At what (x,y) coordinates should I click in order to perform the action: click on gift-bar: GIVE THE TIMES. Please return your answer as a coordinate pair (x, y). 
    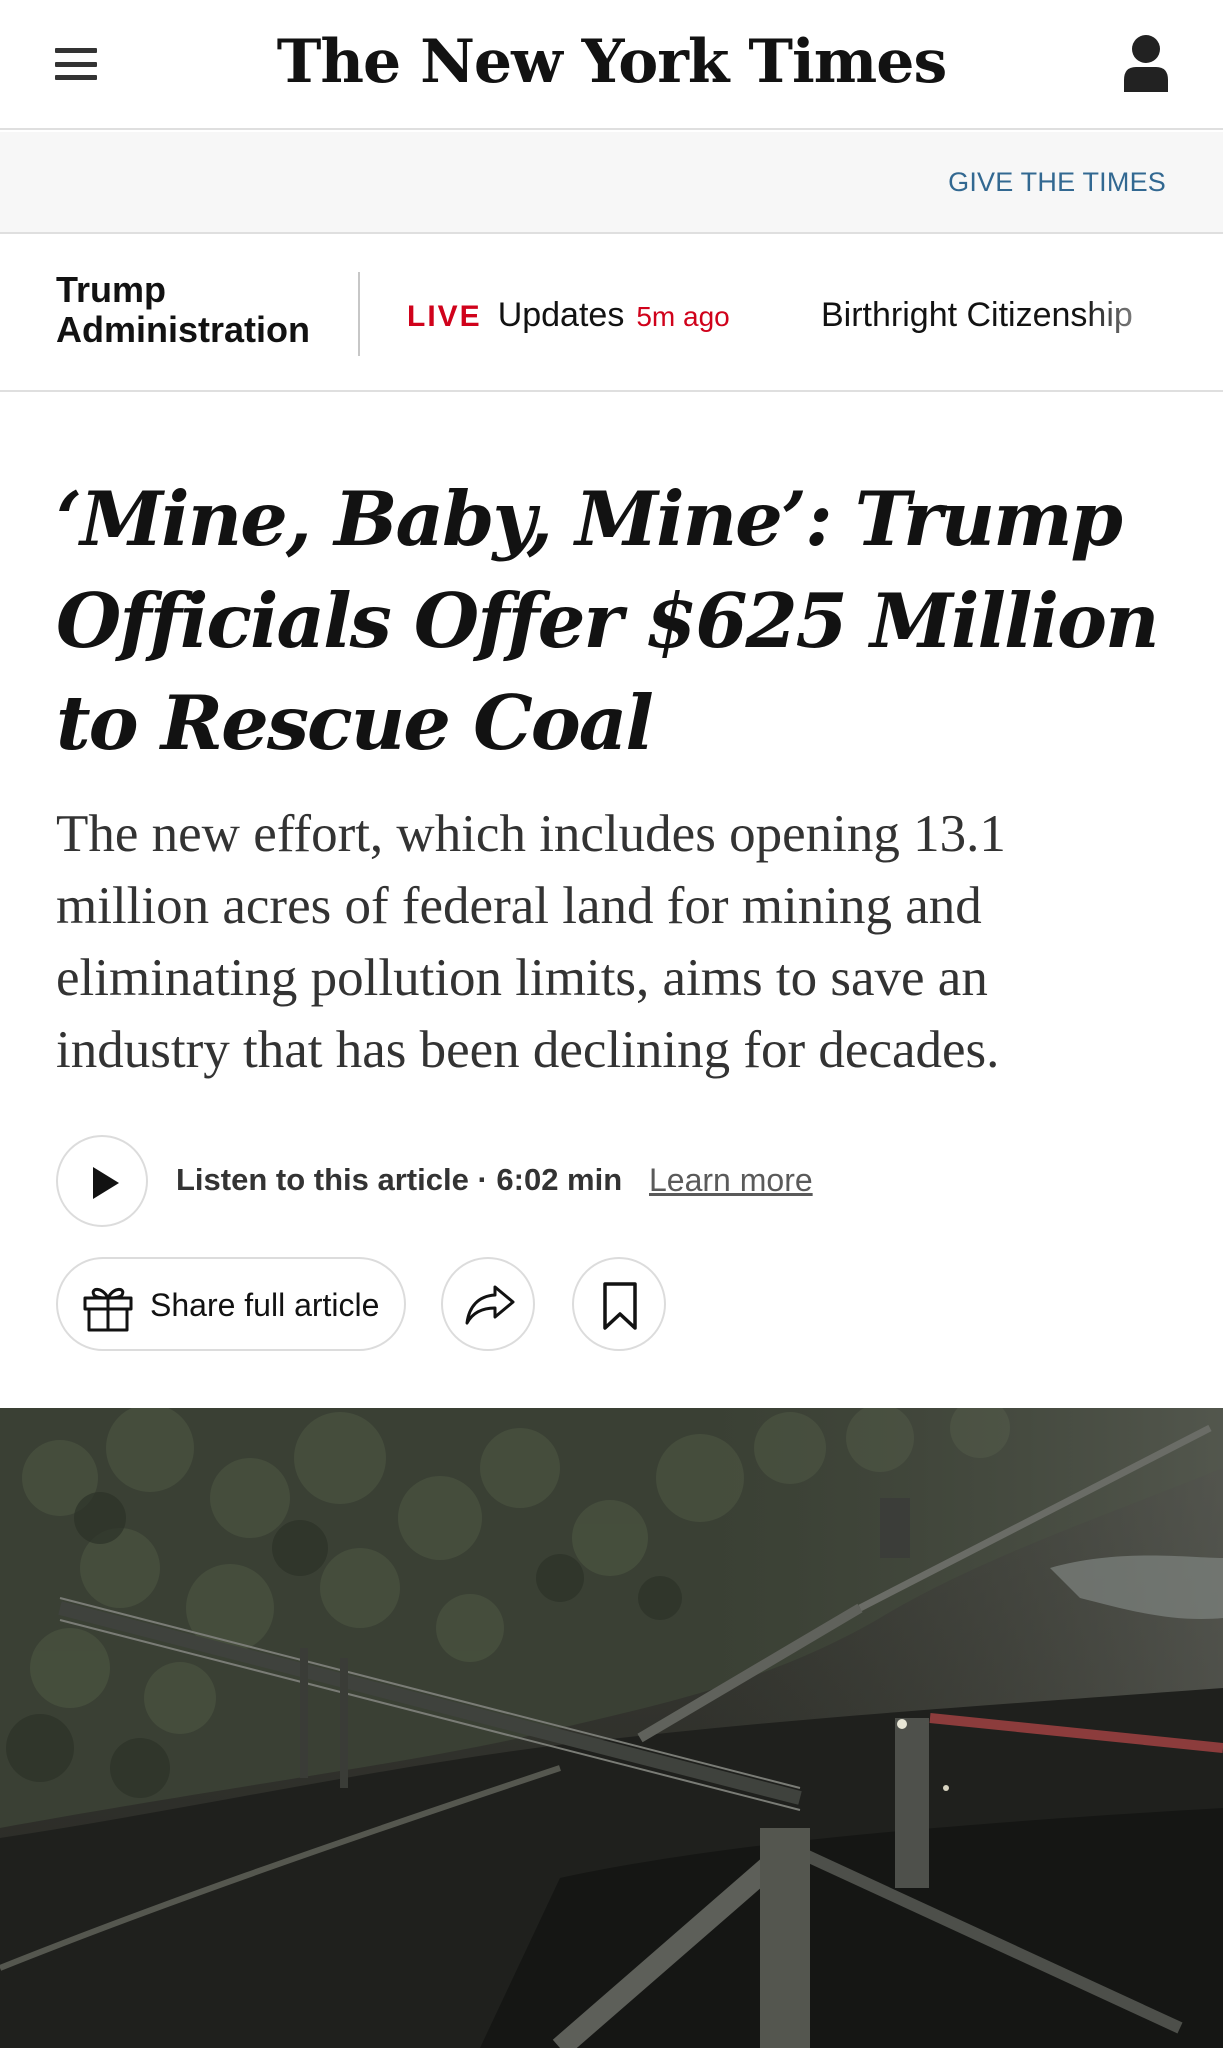
    Looking at the image, I should click on (611, 183).